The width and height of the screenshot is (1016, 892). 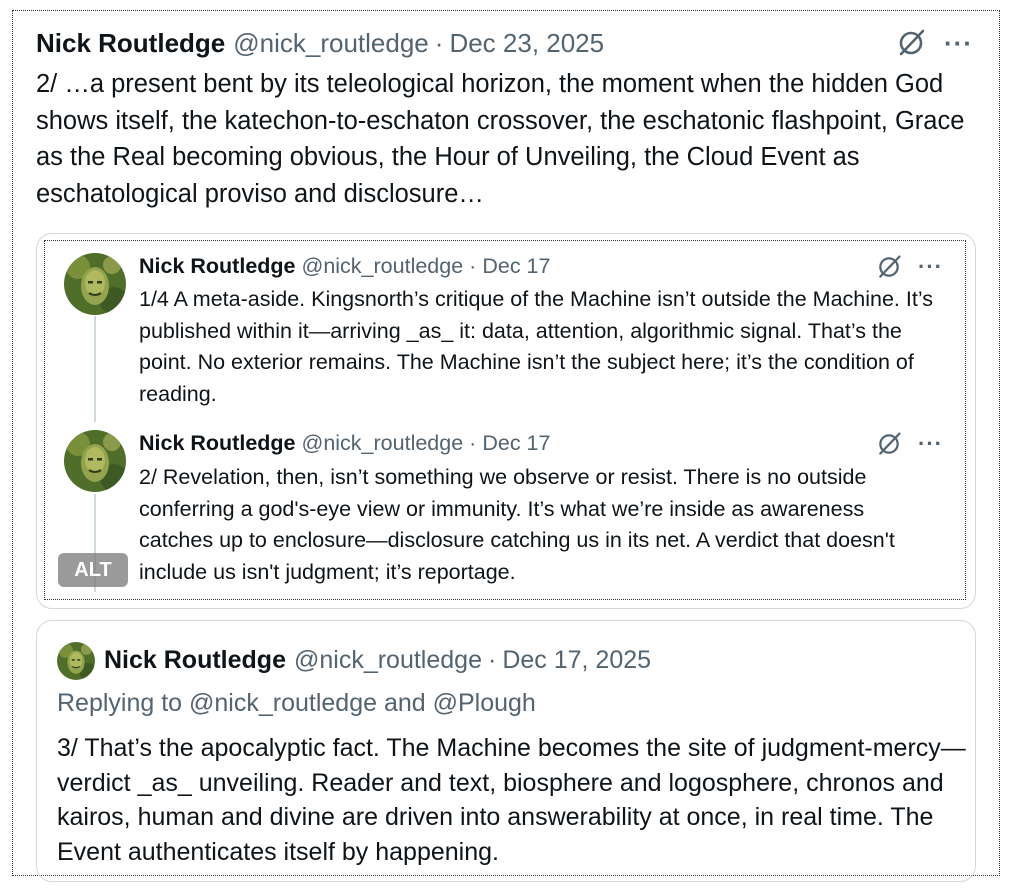 I want to click on post-date: Dec 23, 2025, so click(x=526, y=43).